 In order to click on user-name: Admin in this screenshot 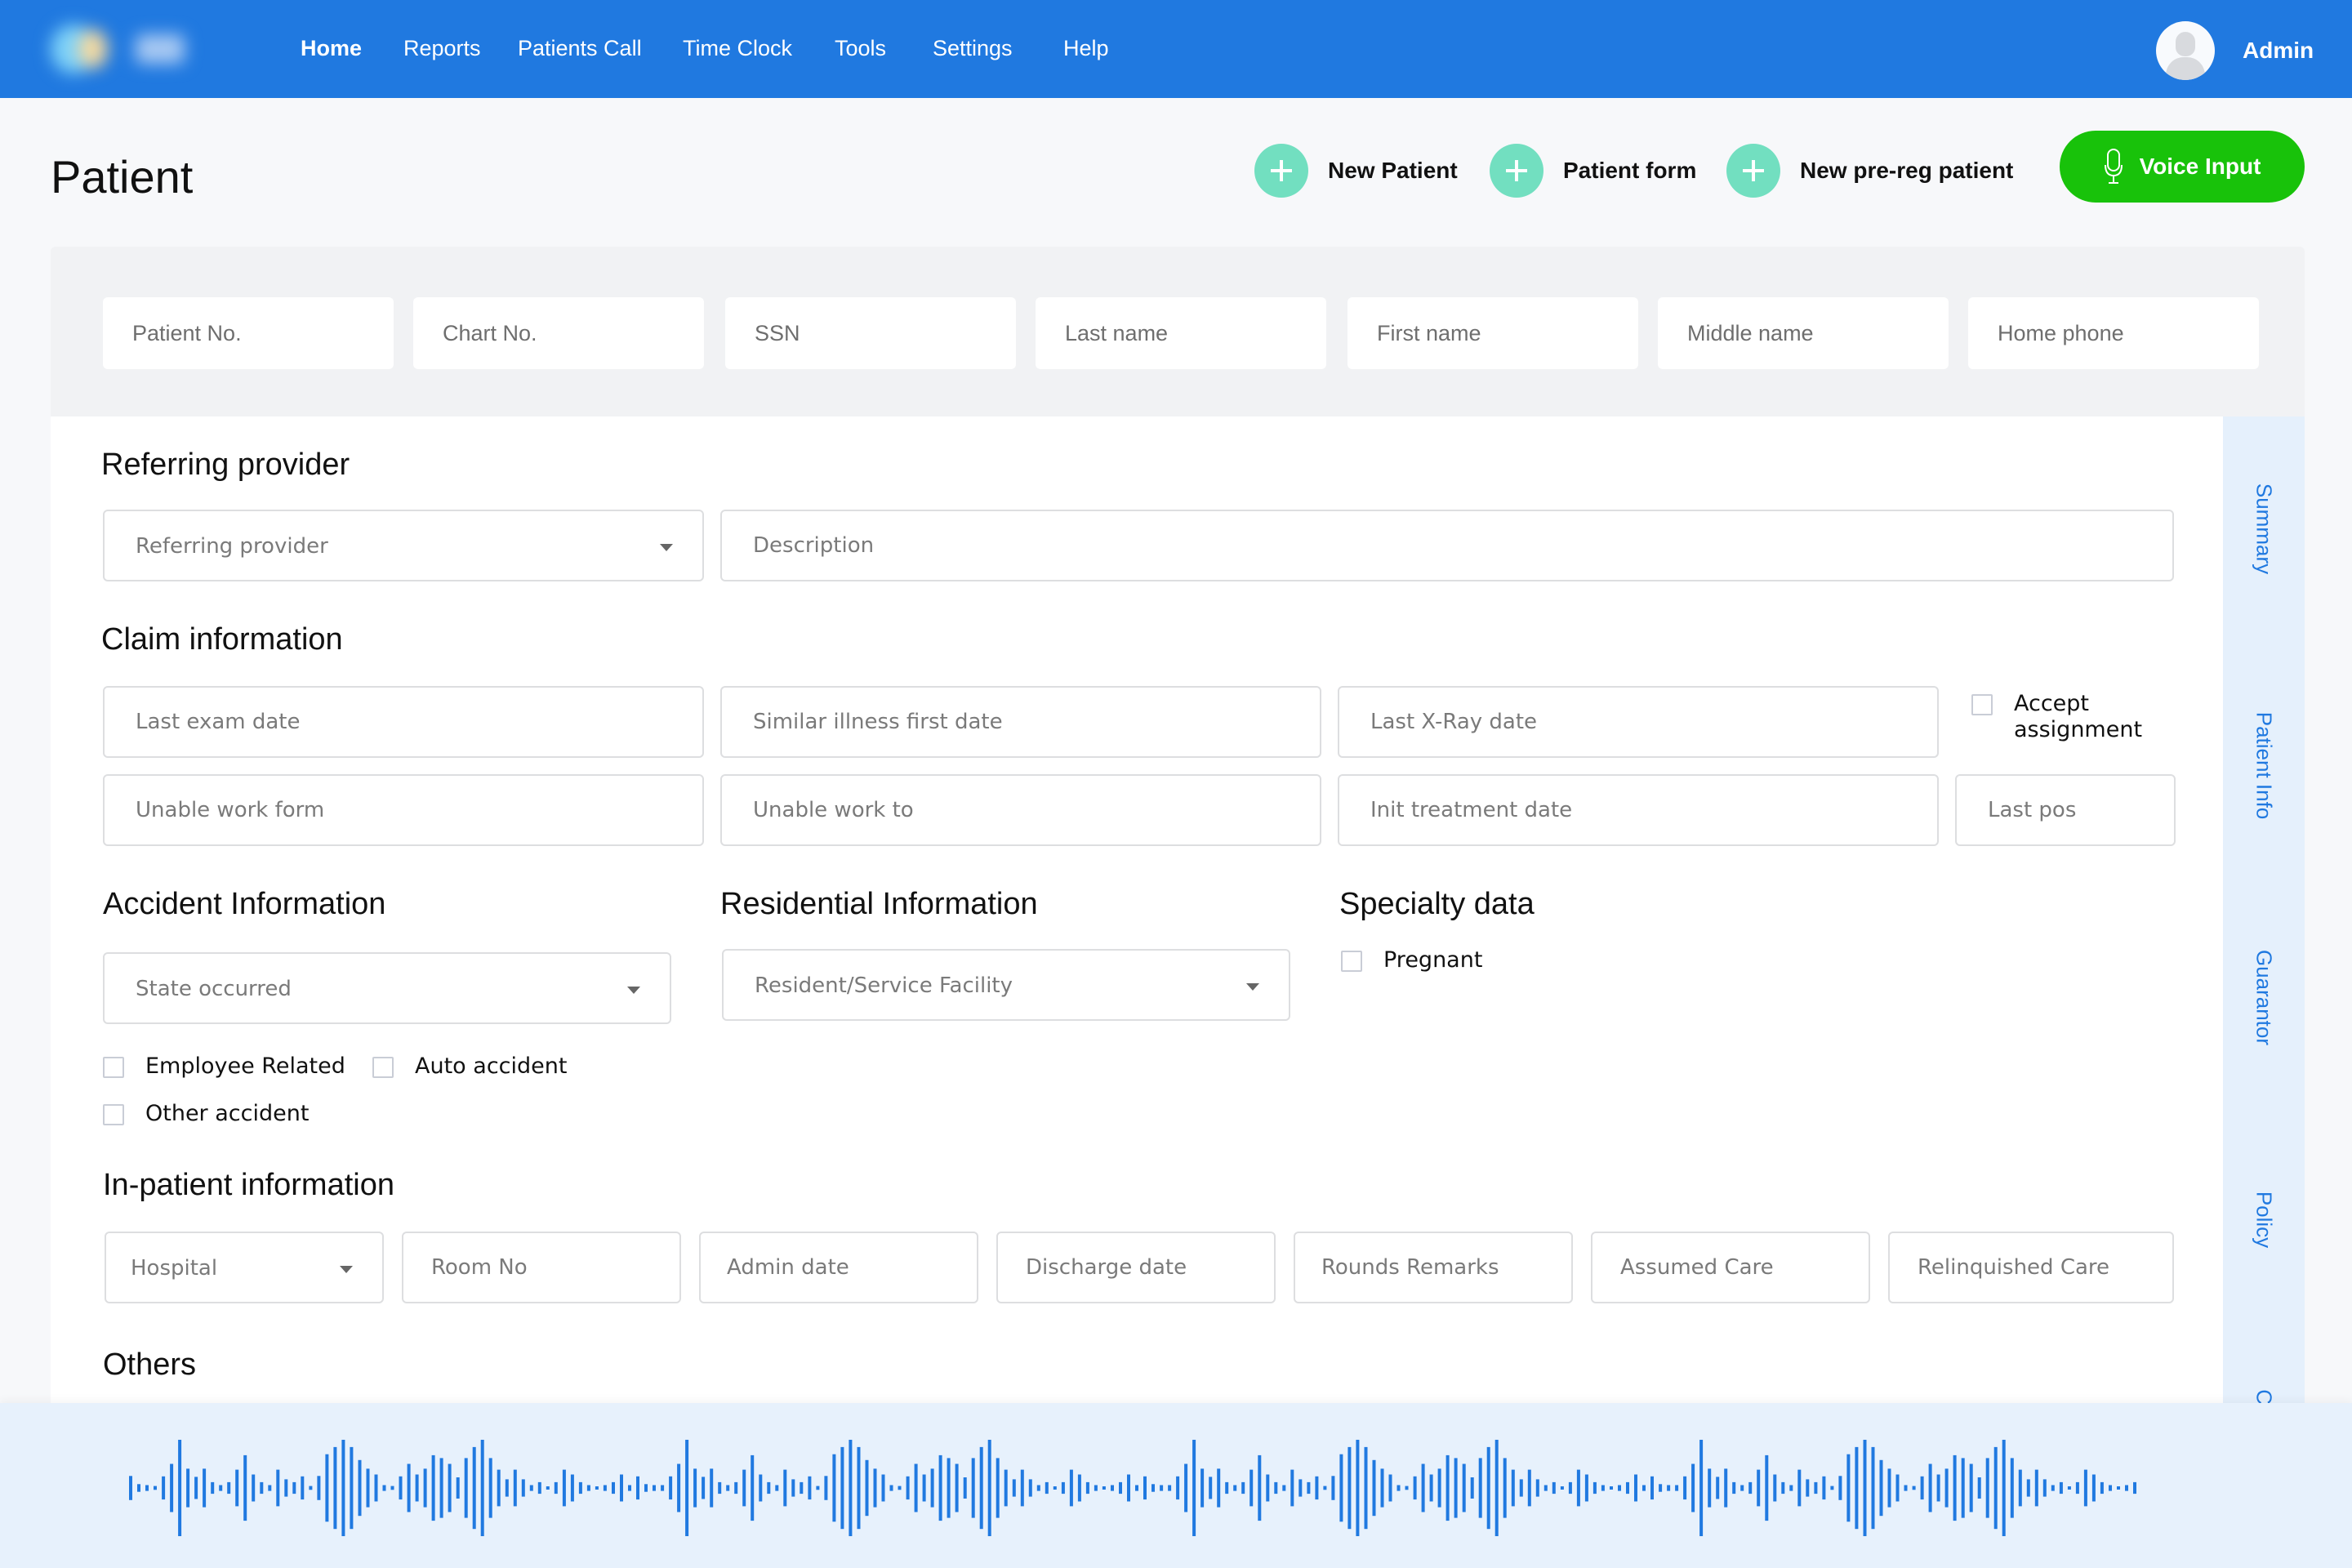, I will do `click(2278, 51)`.